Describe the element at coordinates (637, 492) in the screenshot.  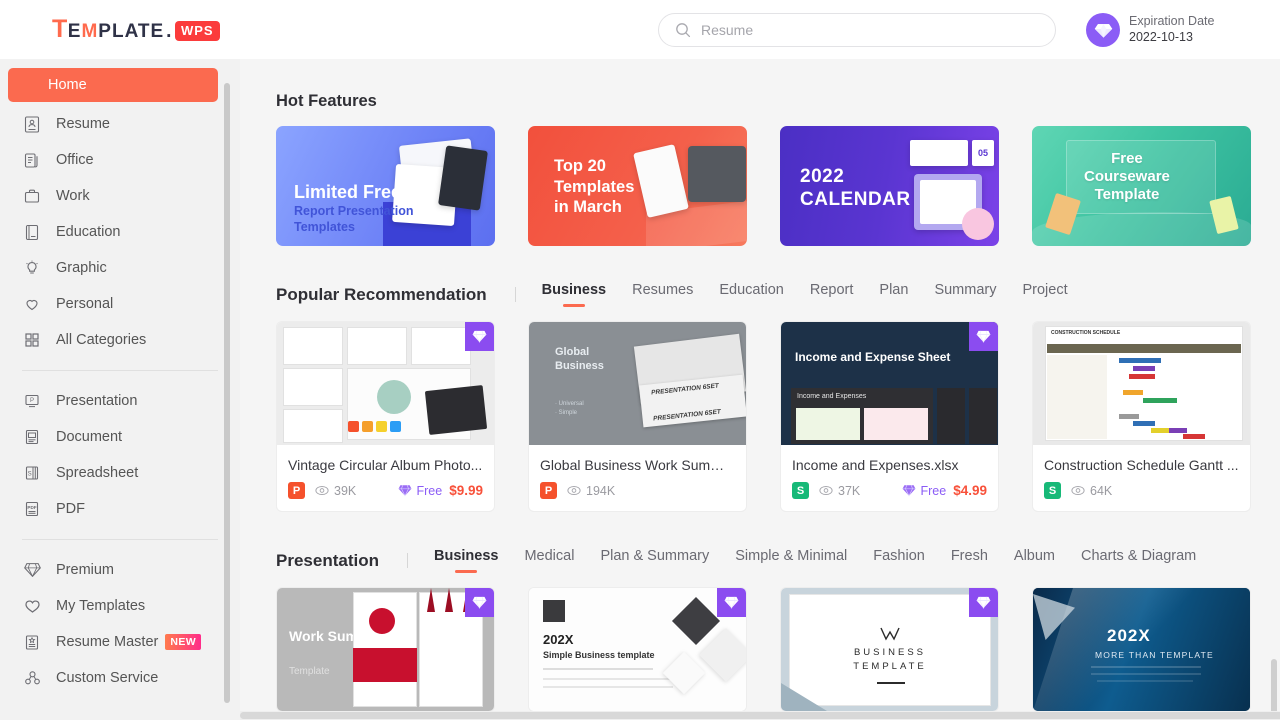
I see `template-meta: P 194K` at that location.